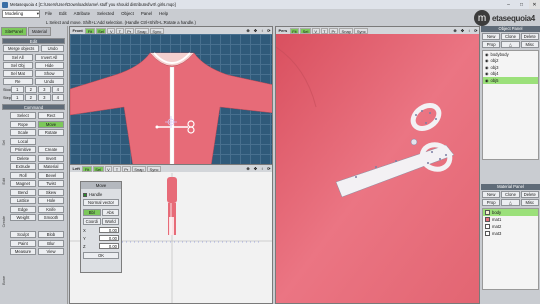 The height and width of the screenshot is (304, 540). Describe the element at coordinates (469, 31) in the screenshot. I see `dolly-icon-2: ↕` at that location.